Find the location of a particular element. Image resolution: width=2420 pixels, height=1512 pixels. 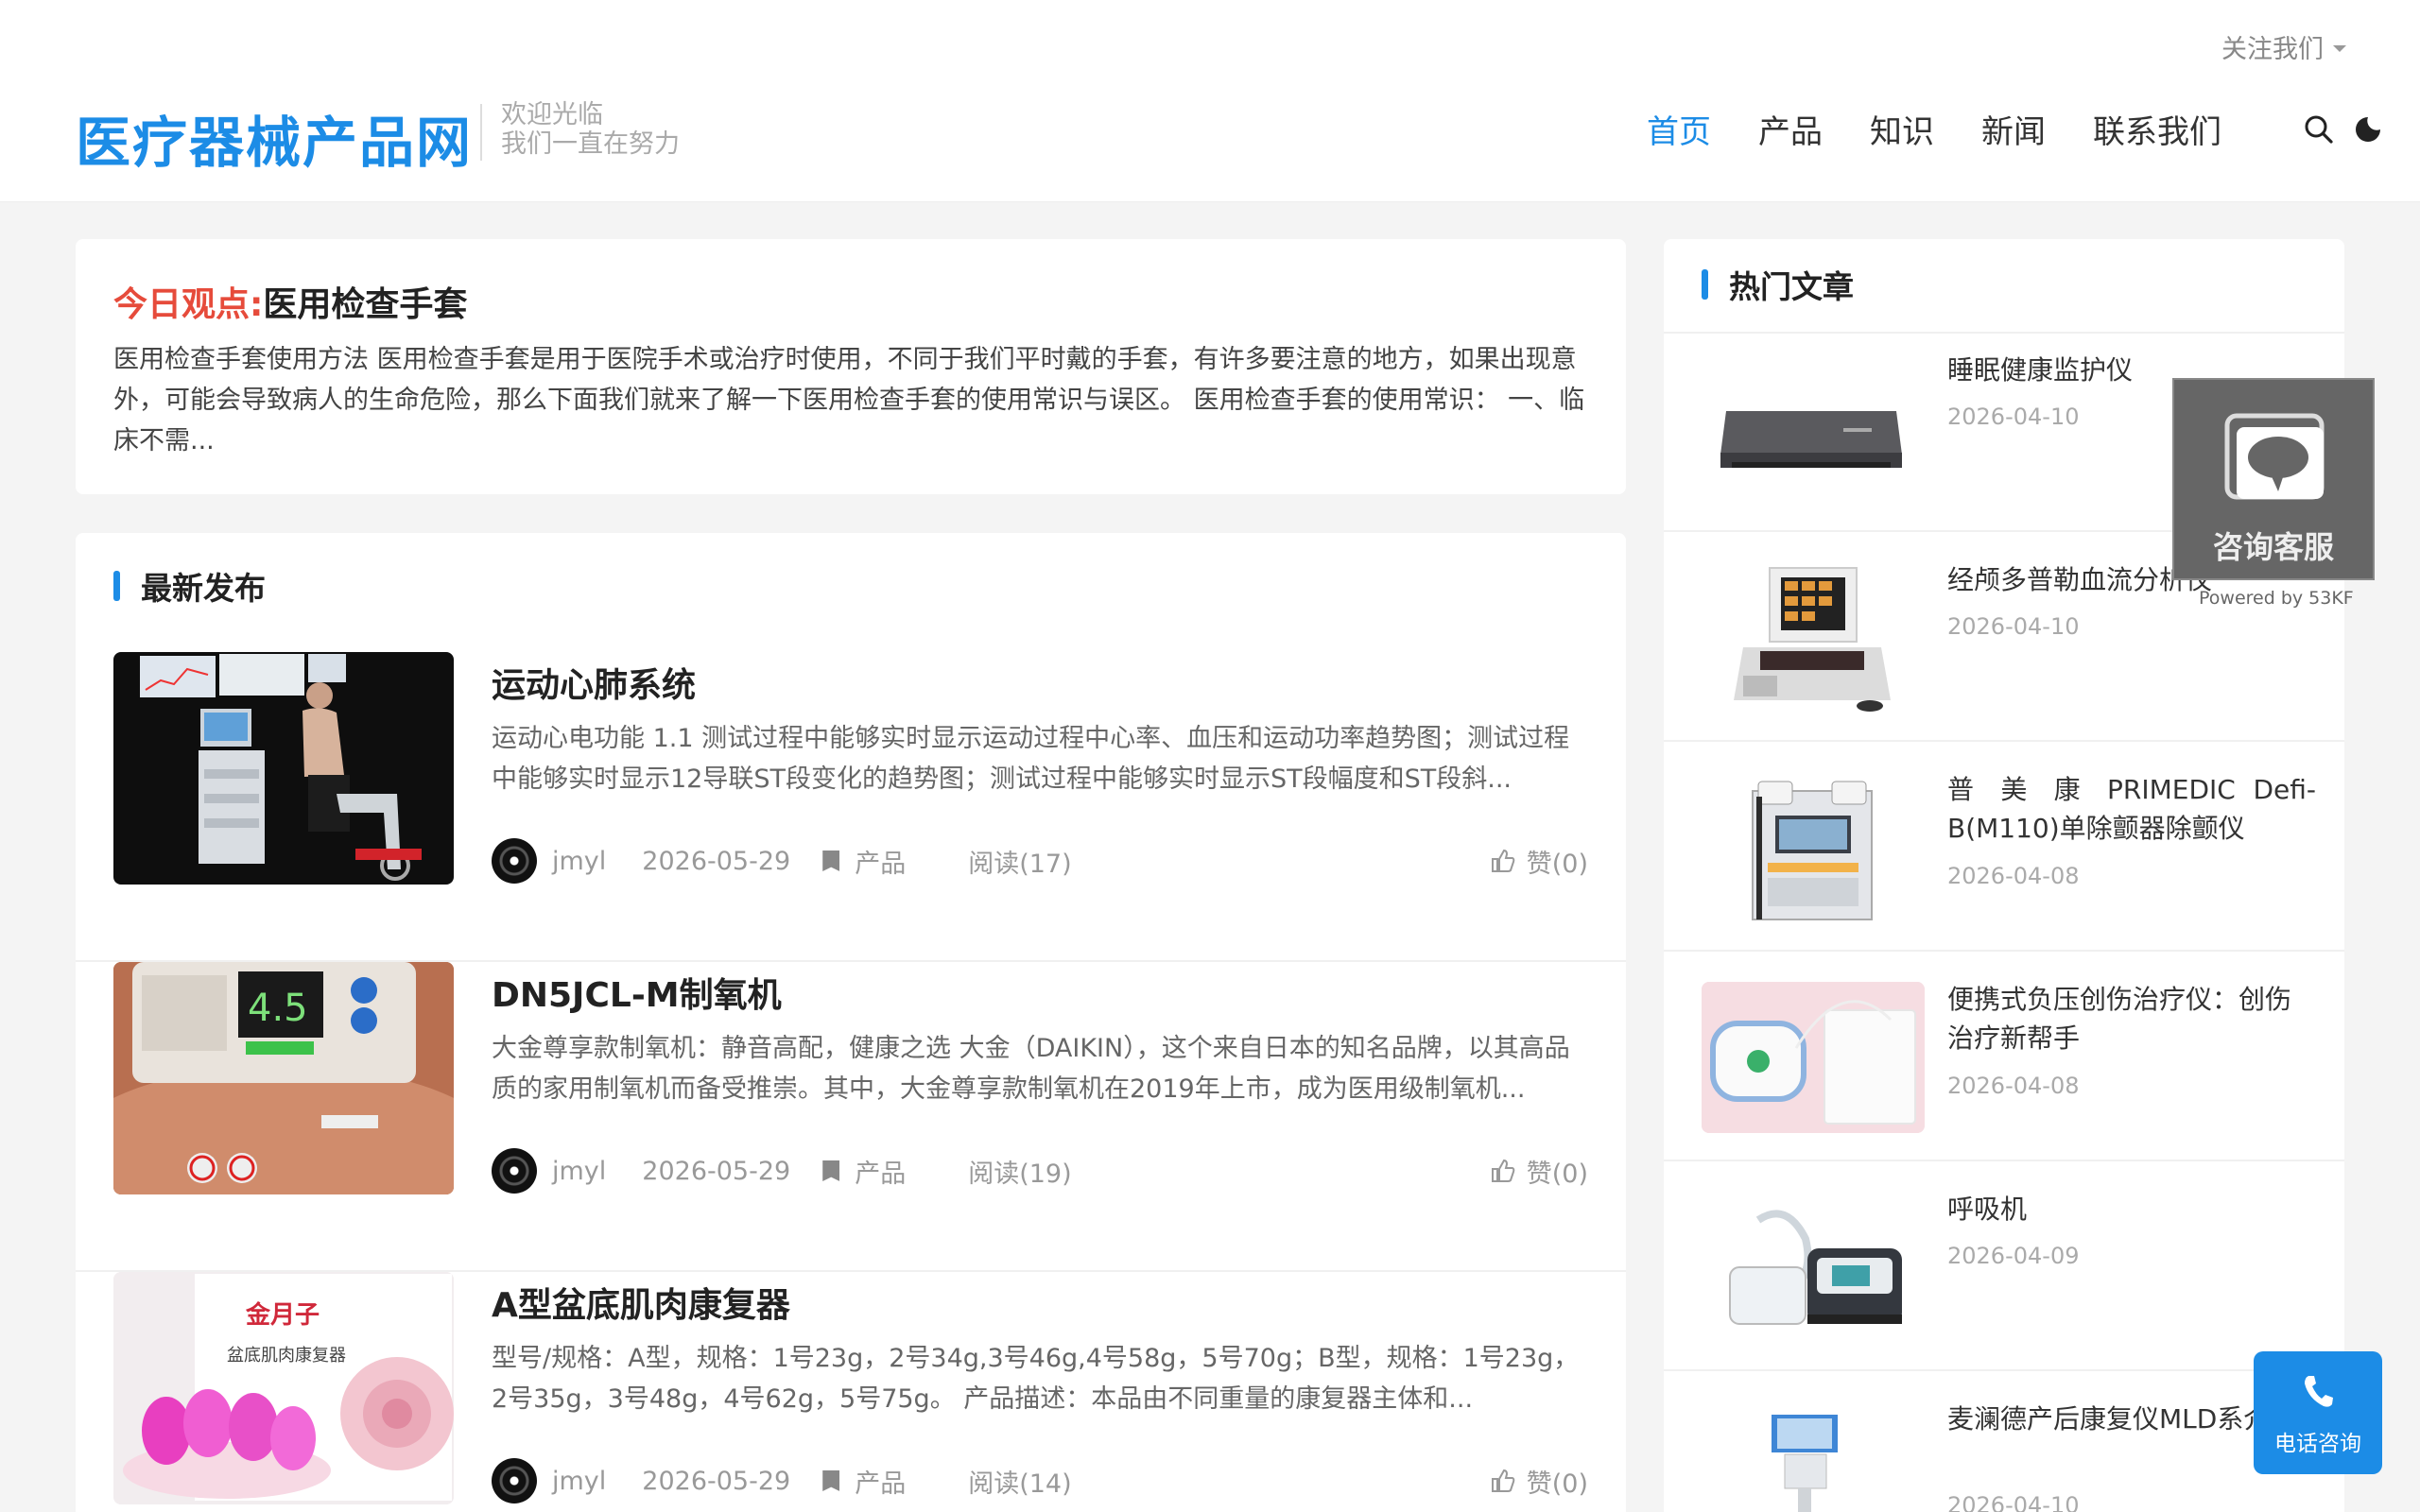

search-icon is located at coordinates (2319, 129).